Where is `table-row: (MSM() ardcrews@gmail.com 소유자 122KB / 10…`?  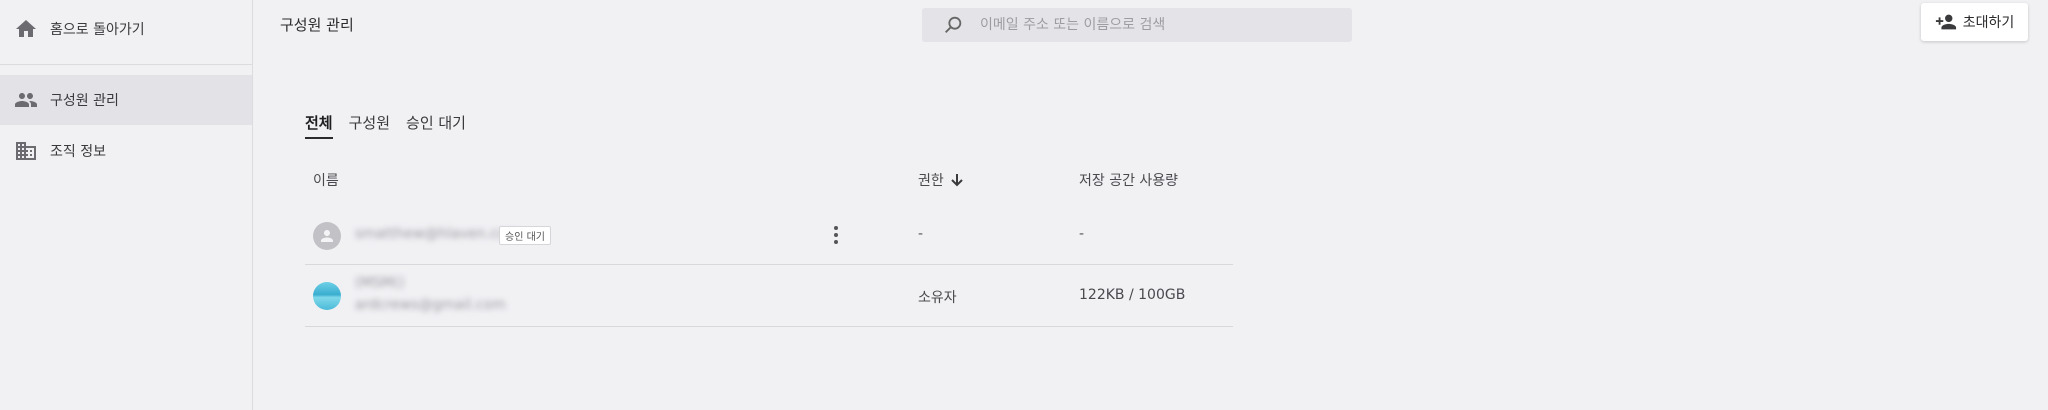 table-row: (MSM() ardcrews@gmail.com 소유자 122KB / 10… is located at coordinates (769, 296).